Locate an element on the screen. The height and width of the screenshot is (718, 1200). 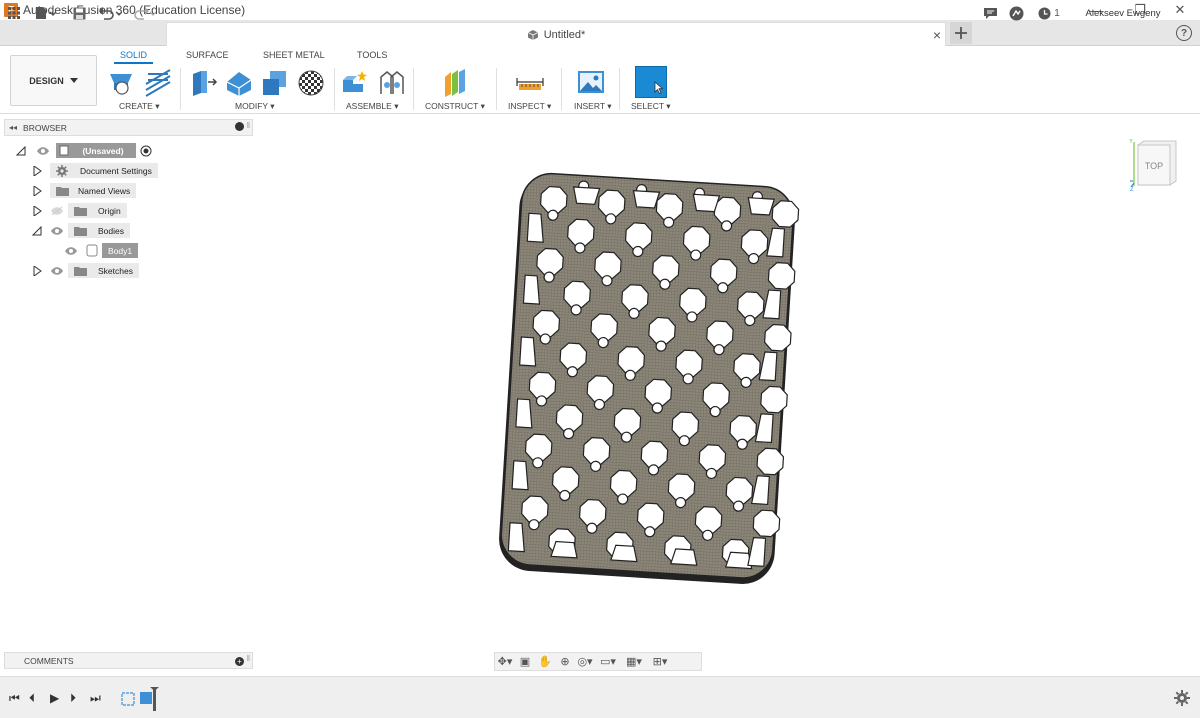
undo-icon is located at coordinates (110, 13).